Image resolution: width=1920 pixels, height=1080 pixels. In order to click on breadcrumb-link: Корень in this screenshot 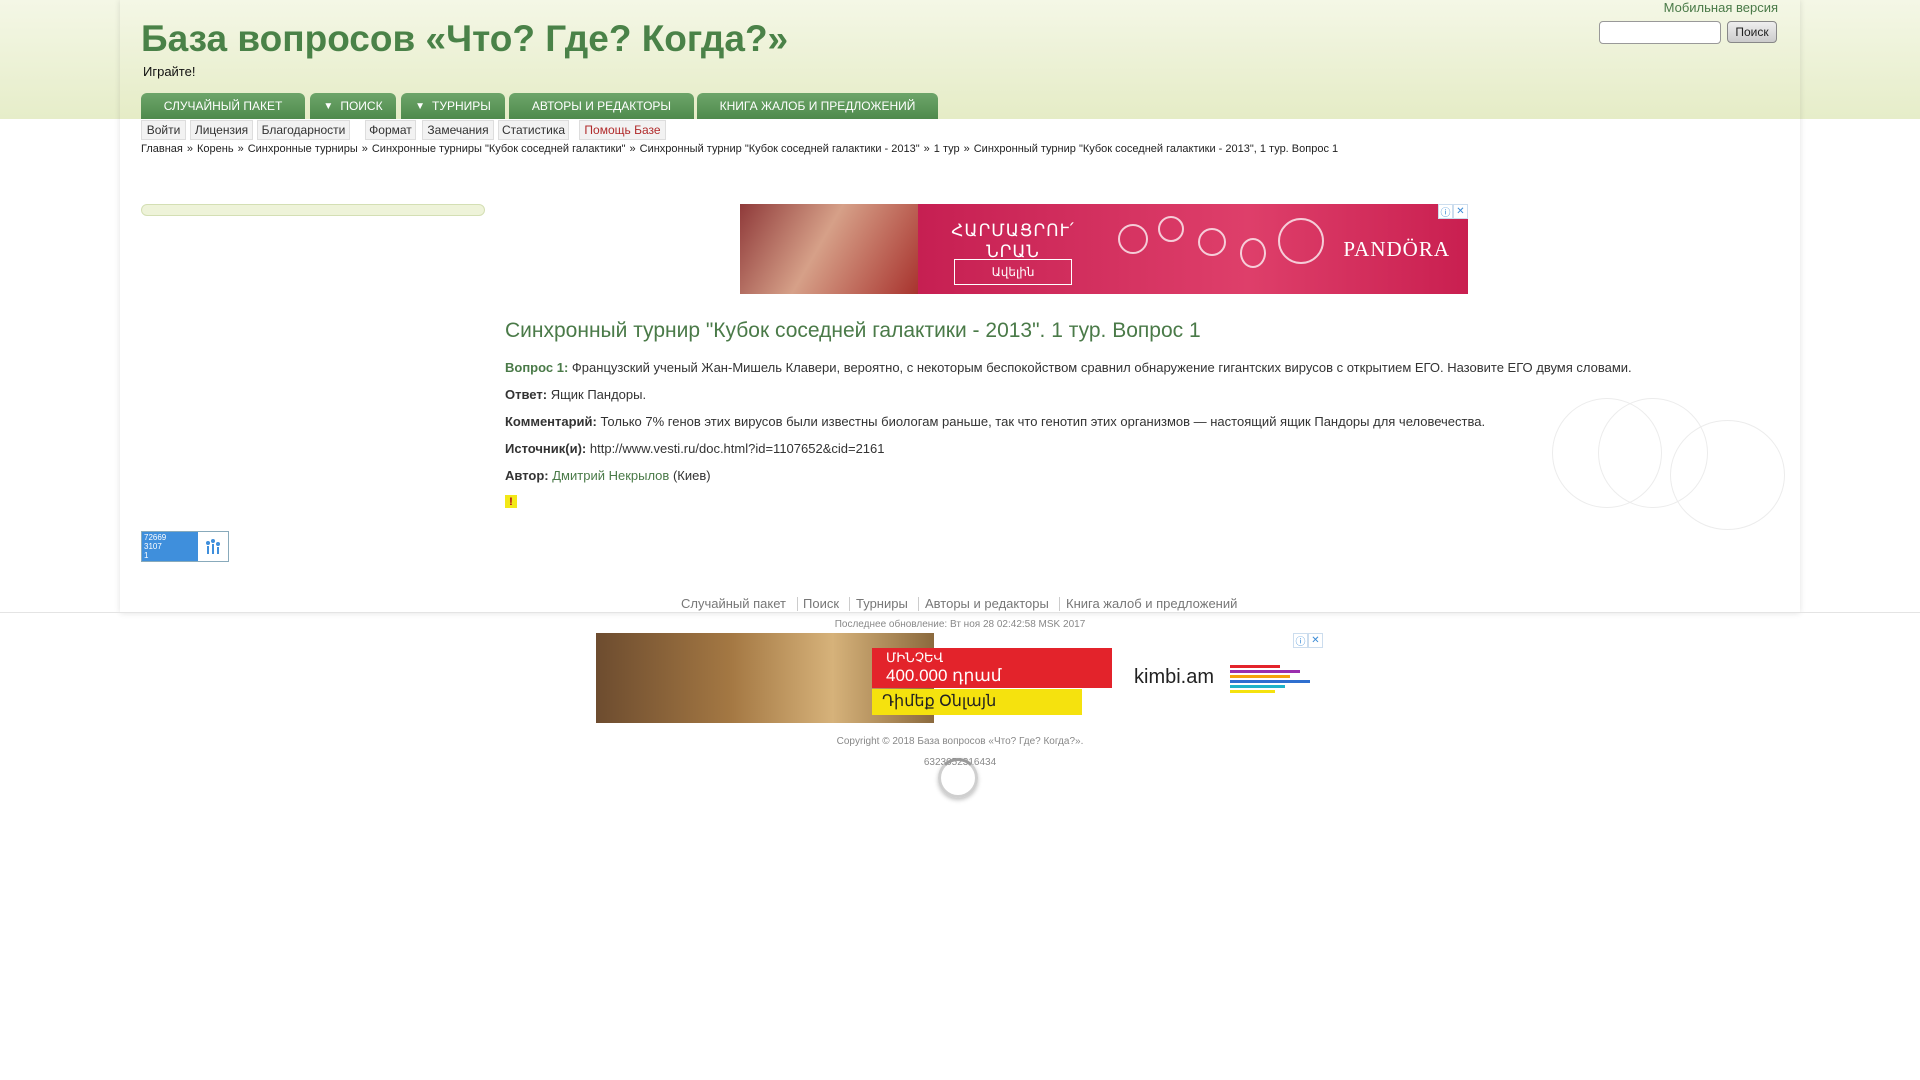, I will do `click(215, 149)`.